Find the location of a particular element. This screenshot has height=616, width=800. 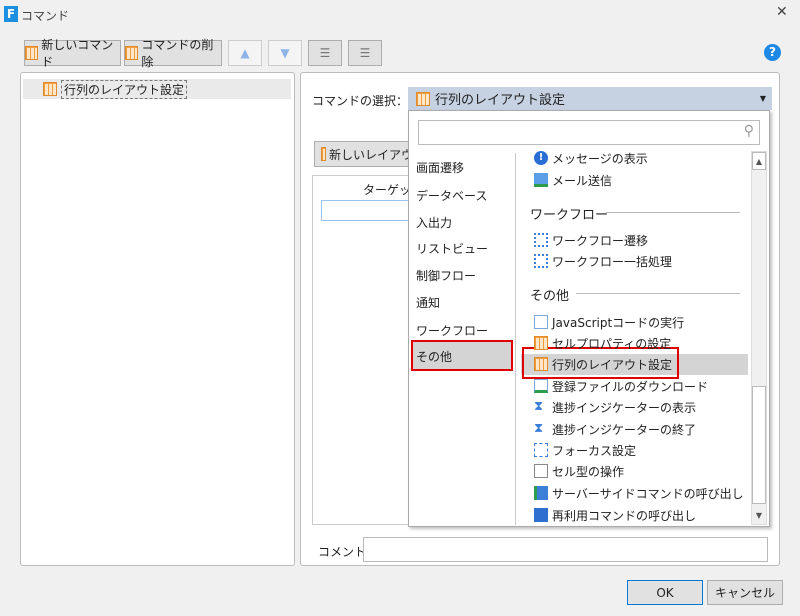

category-workflow: ワークフロー is located at coordinates (452, 330).